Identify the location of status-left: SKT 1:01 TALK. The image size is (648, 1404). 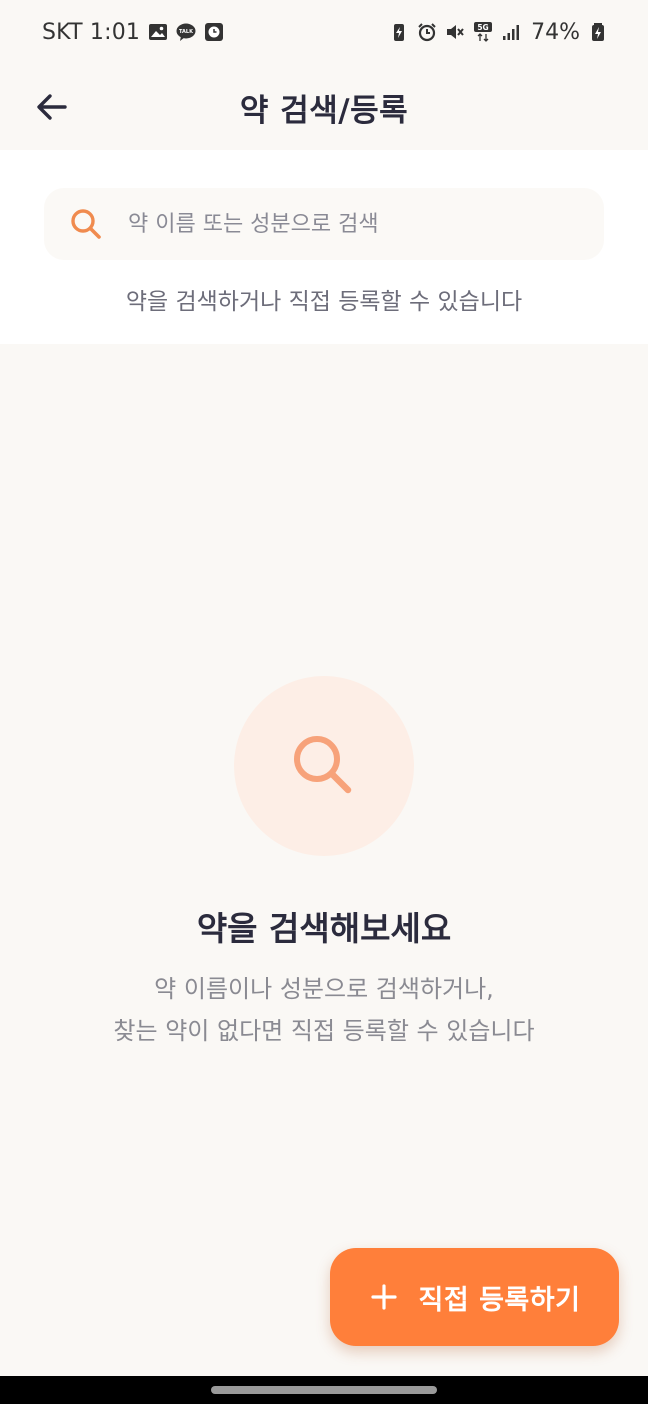
(133, 32).